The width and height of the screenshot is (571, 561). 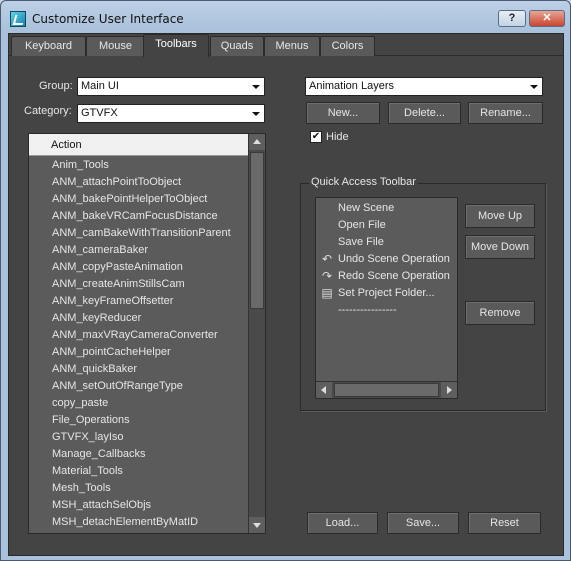 I want to click on qat-list-item: ↷ Redo Scene Operation, so click(x=386, y=276).